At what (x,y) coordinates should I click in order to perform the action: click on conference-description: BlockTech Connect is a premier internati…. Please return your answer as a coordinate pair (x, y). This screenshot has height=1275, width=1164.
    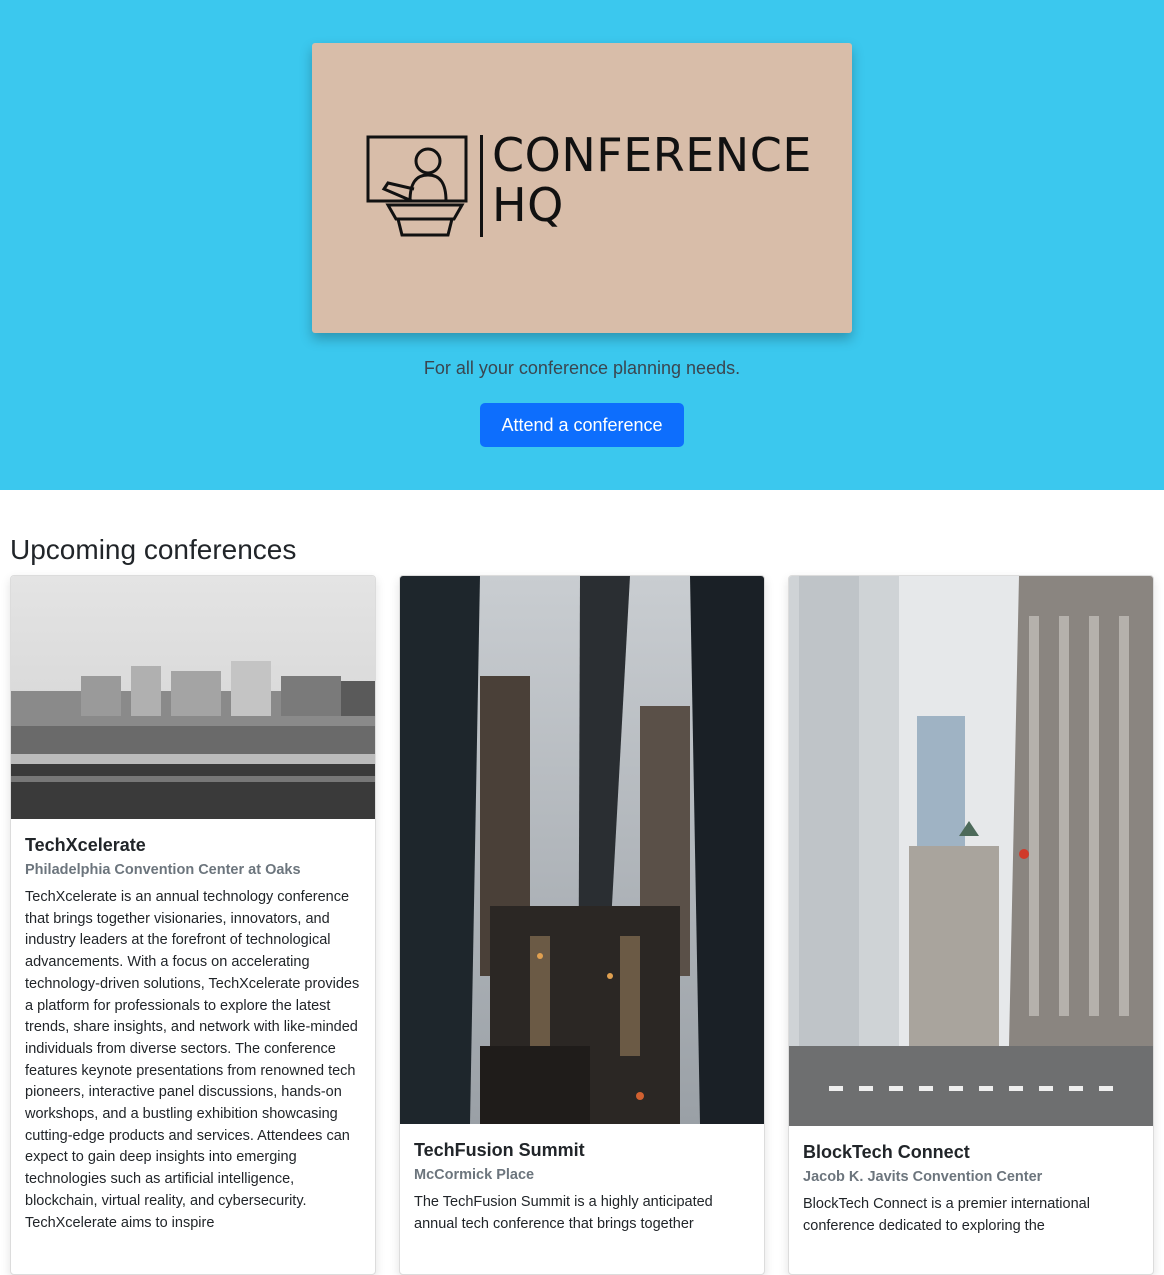
    Looking at the image, I should click on (946, 1215).